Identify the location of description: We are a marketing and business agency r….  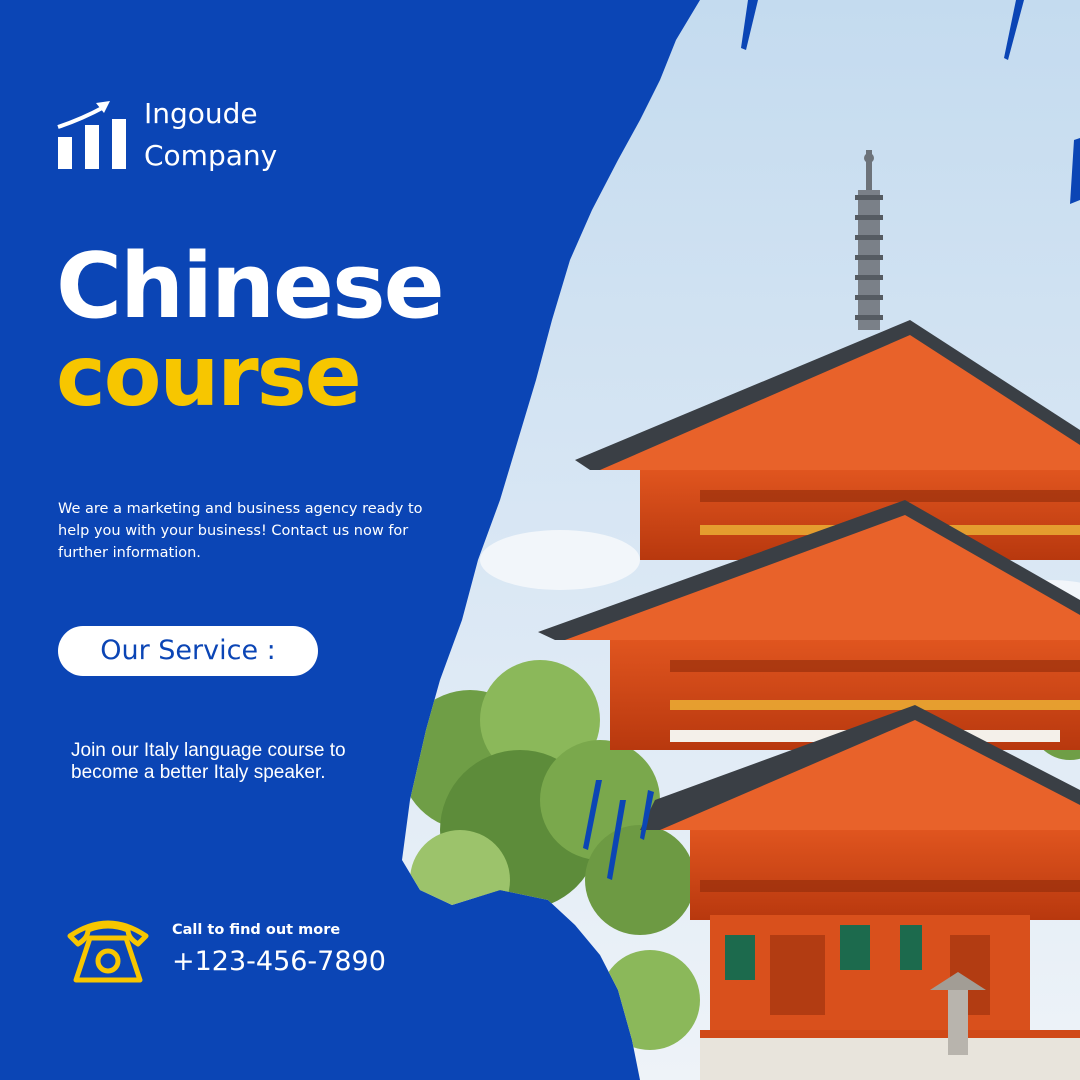
(240, 531).